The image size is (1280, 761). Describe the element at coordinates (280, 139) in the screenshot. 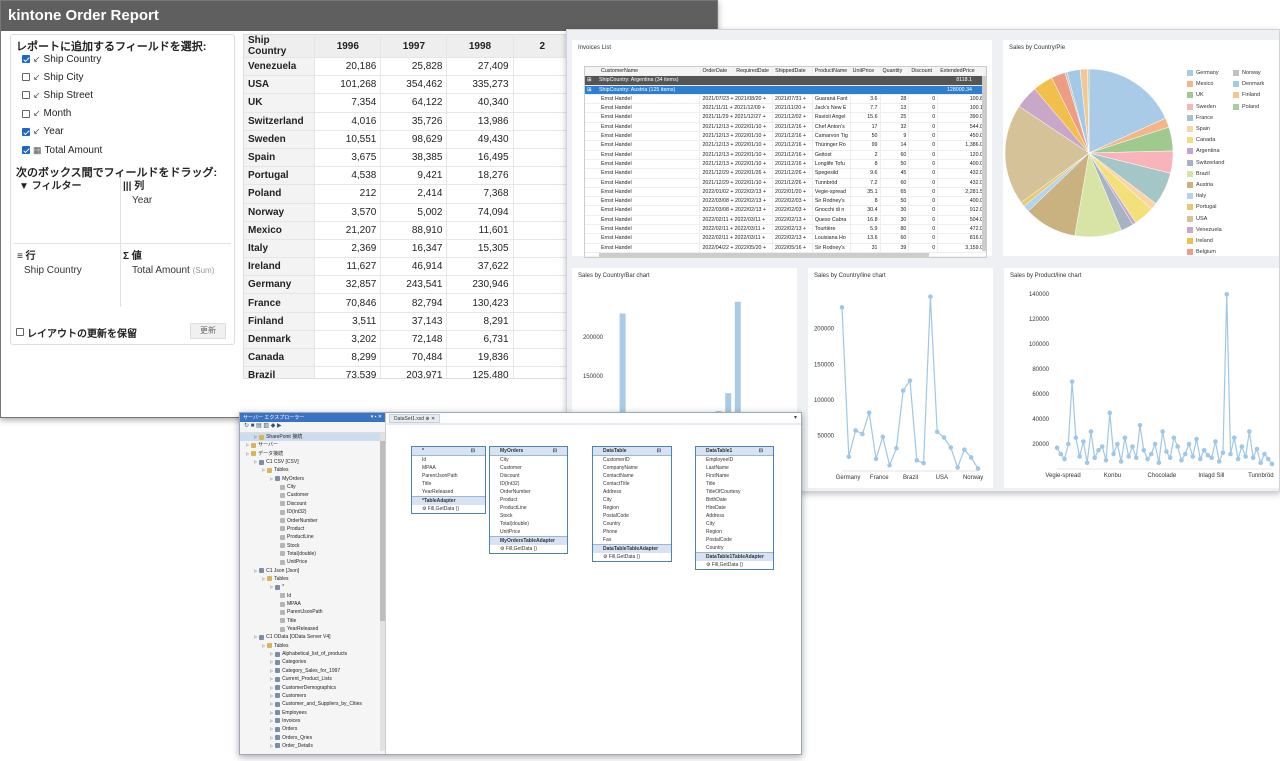

I see `pivot-row-header: Sweden` at that location.